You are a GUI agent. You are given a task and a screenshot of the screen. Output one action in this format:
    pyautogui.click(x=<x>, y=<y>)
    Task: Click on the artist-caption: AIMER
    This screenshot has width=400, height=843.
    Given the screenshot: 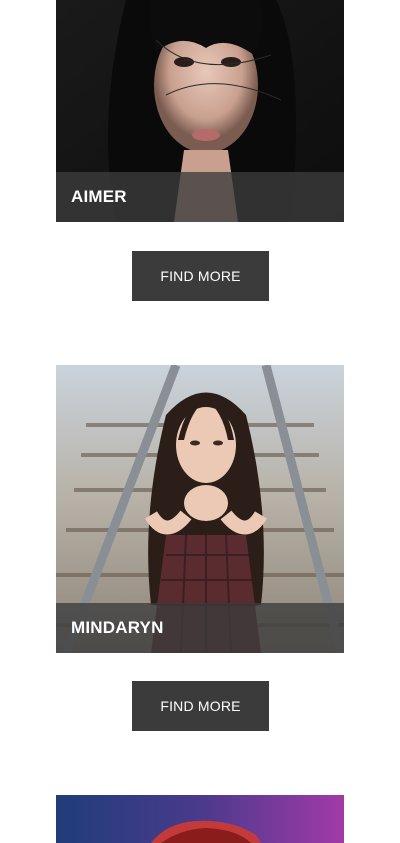 What is the action you would take?
    pyautogui.click(x=200, y=197)
    